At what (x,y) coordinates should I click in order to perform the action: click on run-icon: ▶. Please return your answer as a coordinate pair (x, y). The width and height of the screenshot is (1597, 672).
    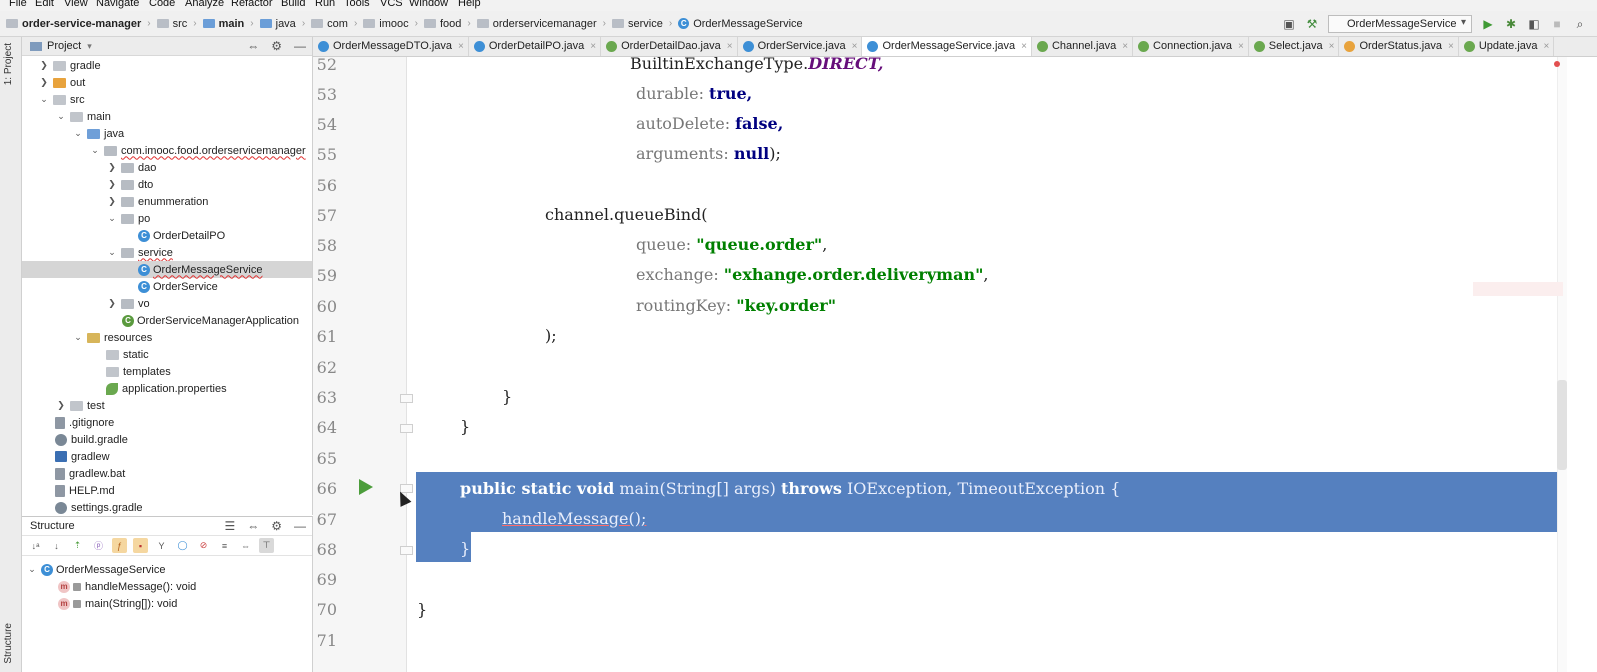
    Looking at the image, I should click on (1488, 24).